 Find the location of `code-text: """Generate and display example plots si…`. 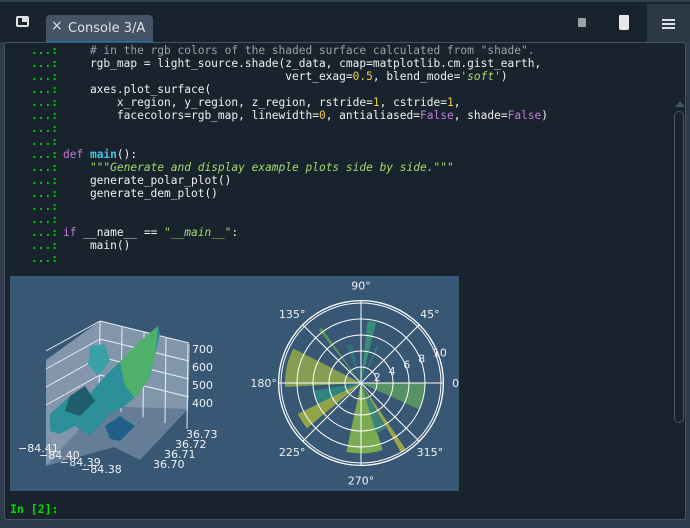

code-text: """Generate and display example plots si… is located at coordinates (258, 167).